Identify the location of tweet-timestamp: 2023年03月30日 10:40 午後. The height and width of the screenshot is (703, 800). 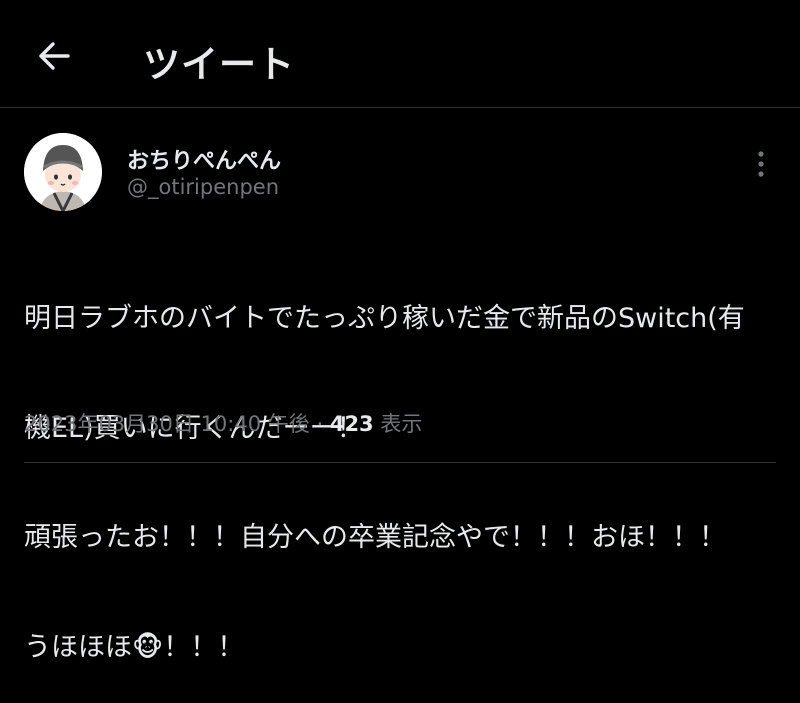
(167, 424).